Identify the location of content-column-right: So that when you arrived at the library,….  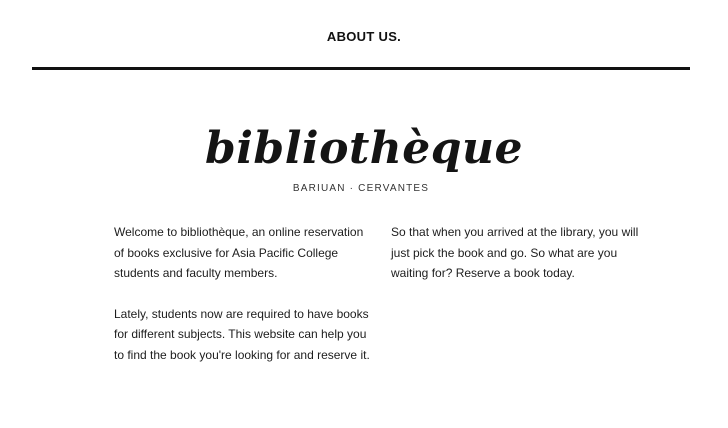
(516, 263).